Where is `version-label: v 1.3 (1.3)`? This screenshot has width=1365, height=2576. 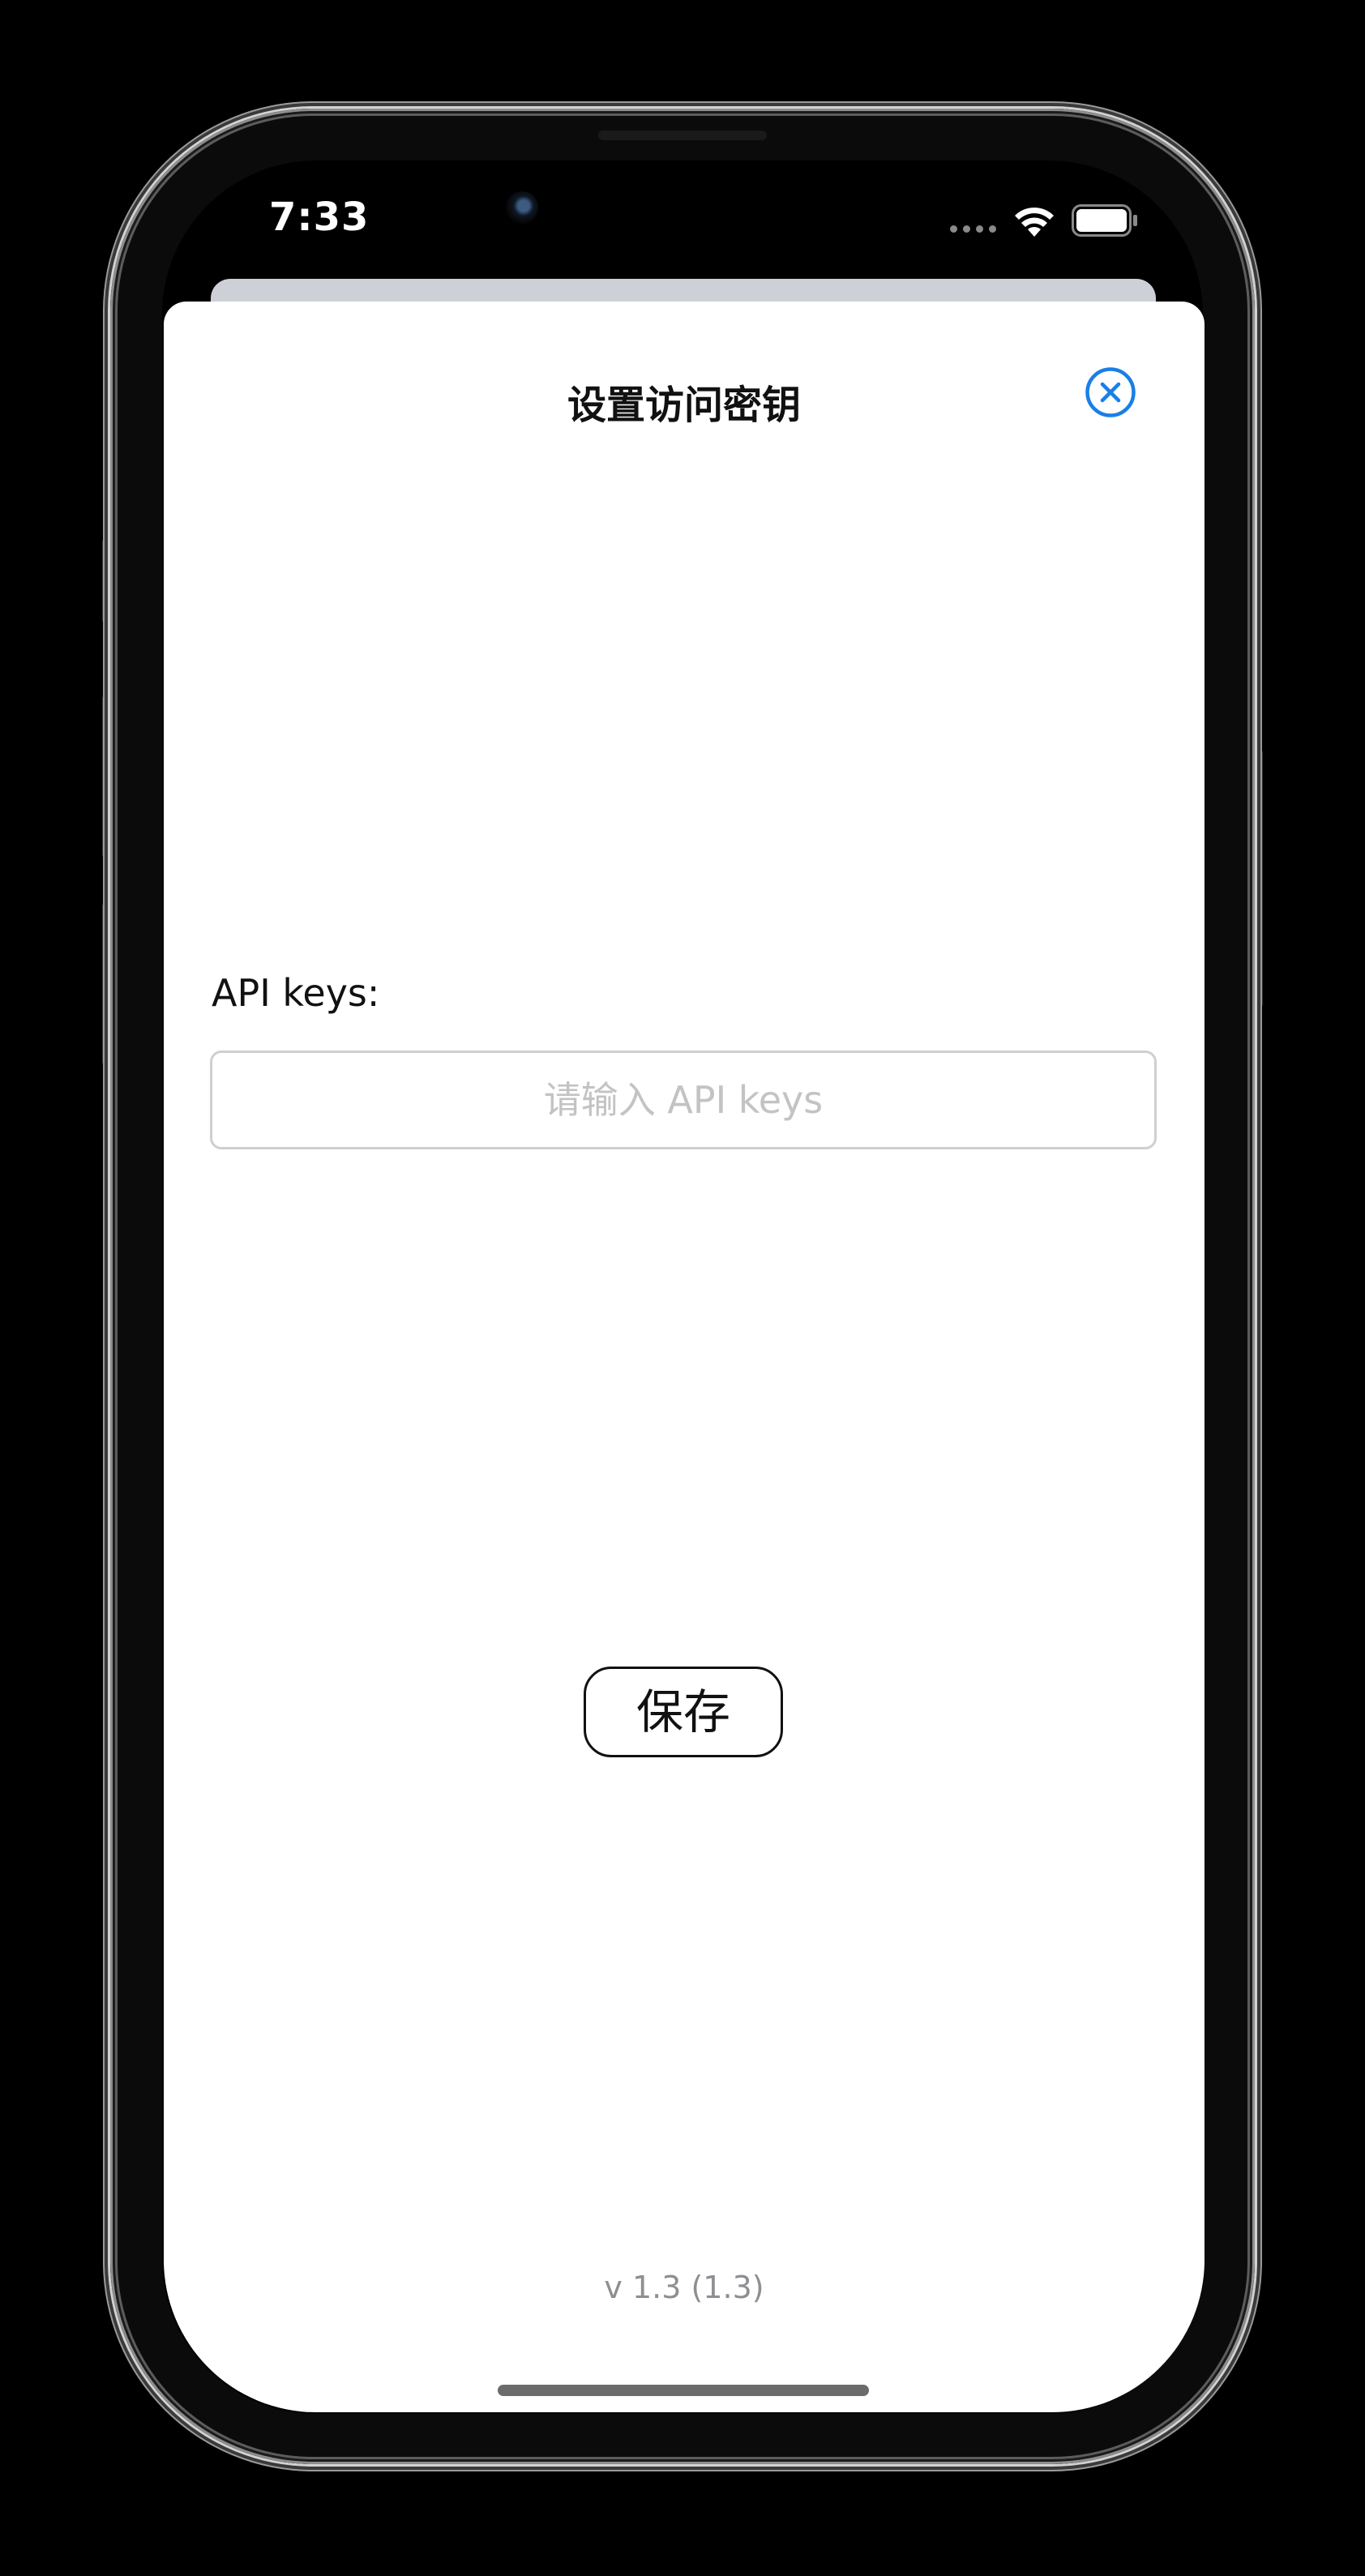
version-label: v 1.3 (1.3) is located at coordinates (684, 2287).